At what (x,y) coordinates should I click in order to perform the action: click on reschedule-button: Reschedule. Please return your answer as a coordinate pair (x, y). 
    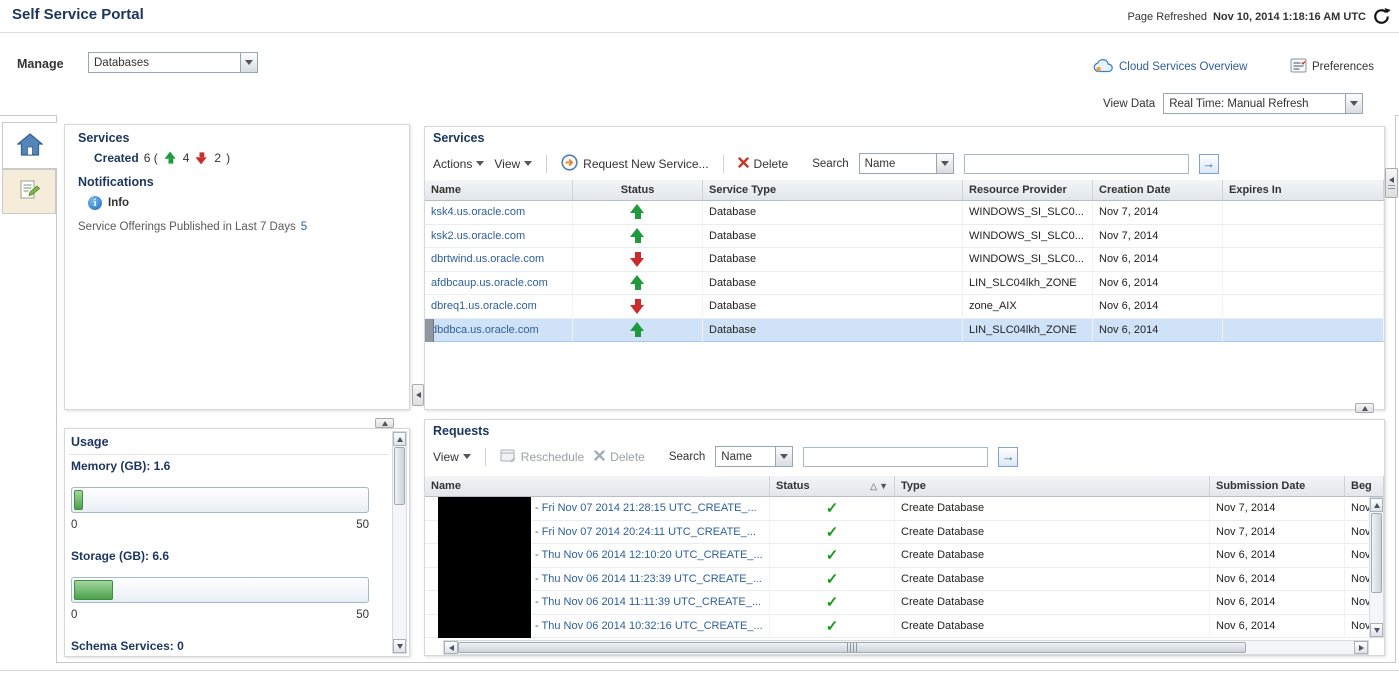
    Looking at the image, I should click on (542, 457).